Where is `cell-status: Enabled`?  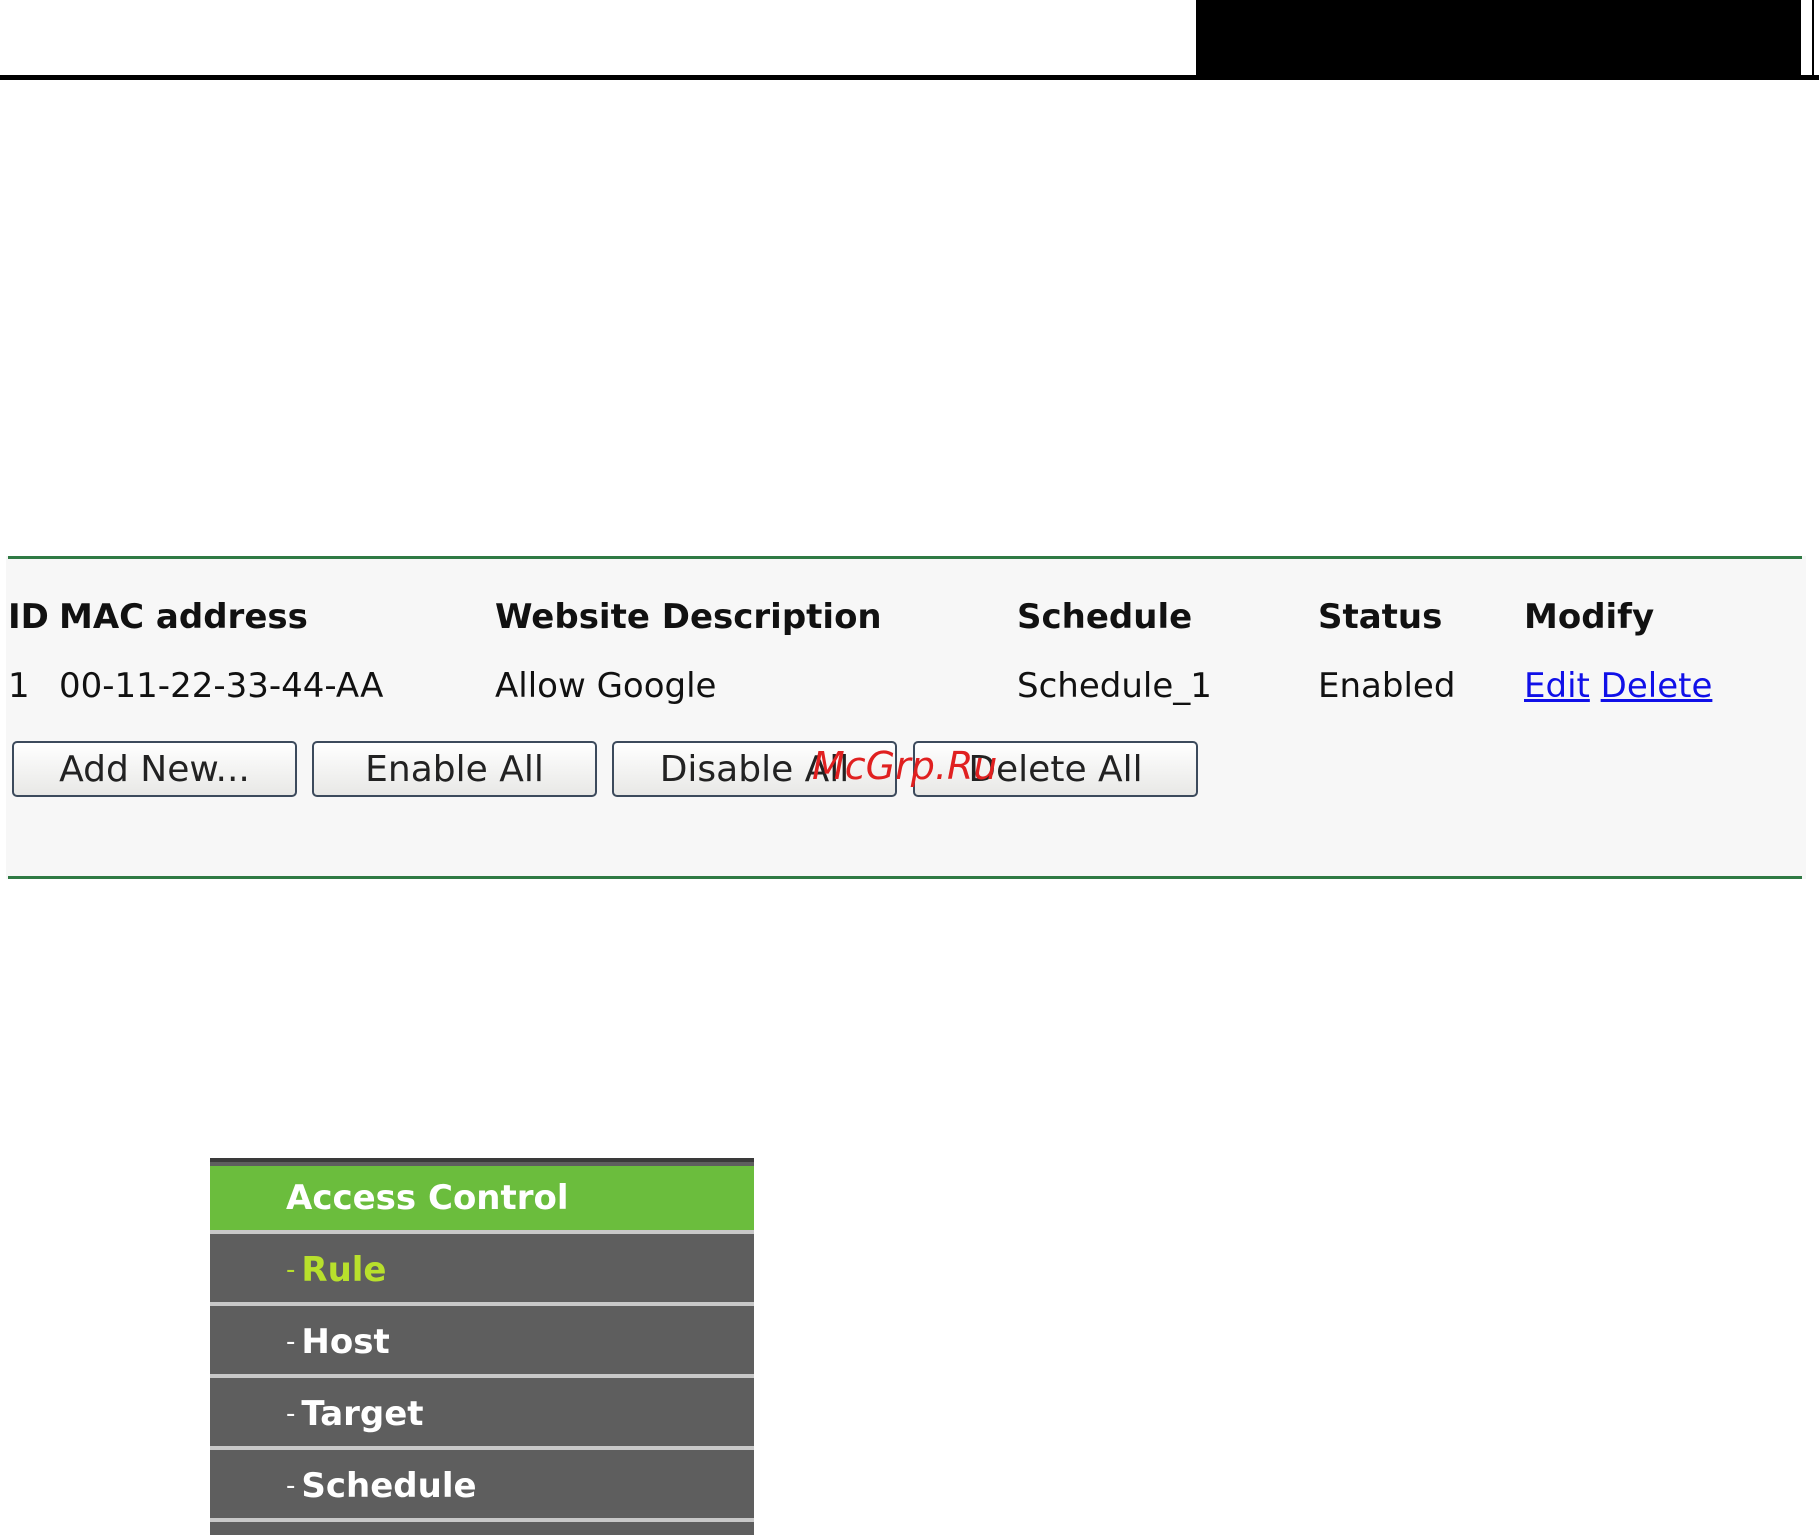
cell-status: Enabled is located at coordinates (1387, 686).